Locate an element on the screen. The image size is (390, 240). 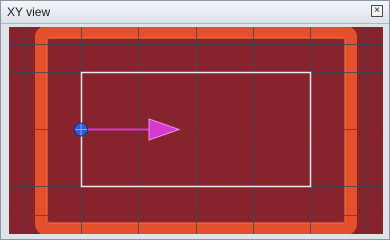
close-button: × is located at coordinates (377, 11).